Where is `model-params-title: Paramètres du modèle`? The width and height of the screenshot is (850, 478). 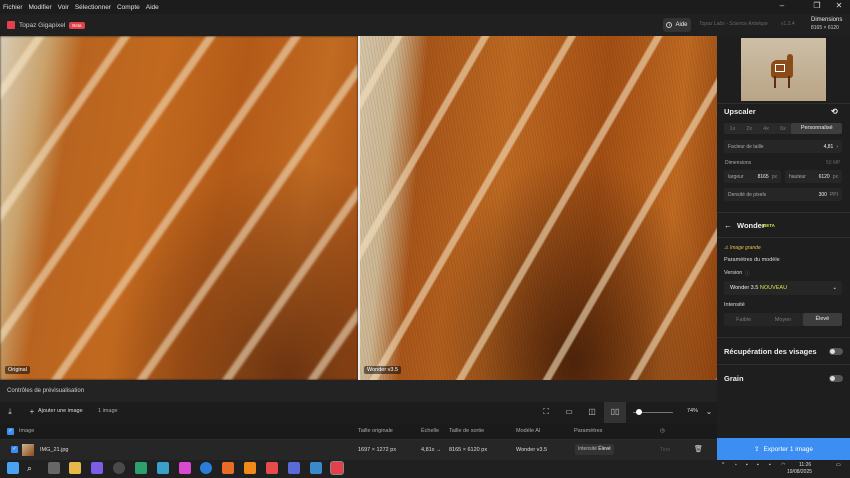 model-params-title: Paramètres du modèle is located at coordinates (752, 260).